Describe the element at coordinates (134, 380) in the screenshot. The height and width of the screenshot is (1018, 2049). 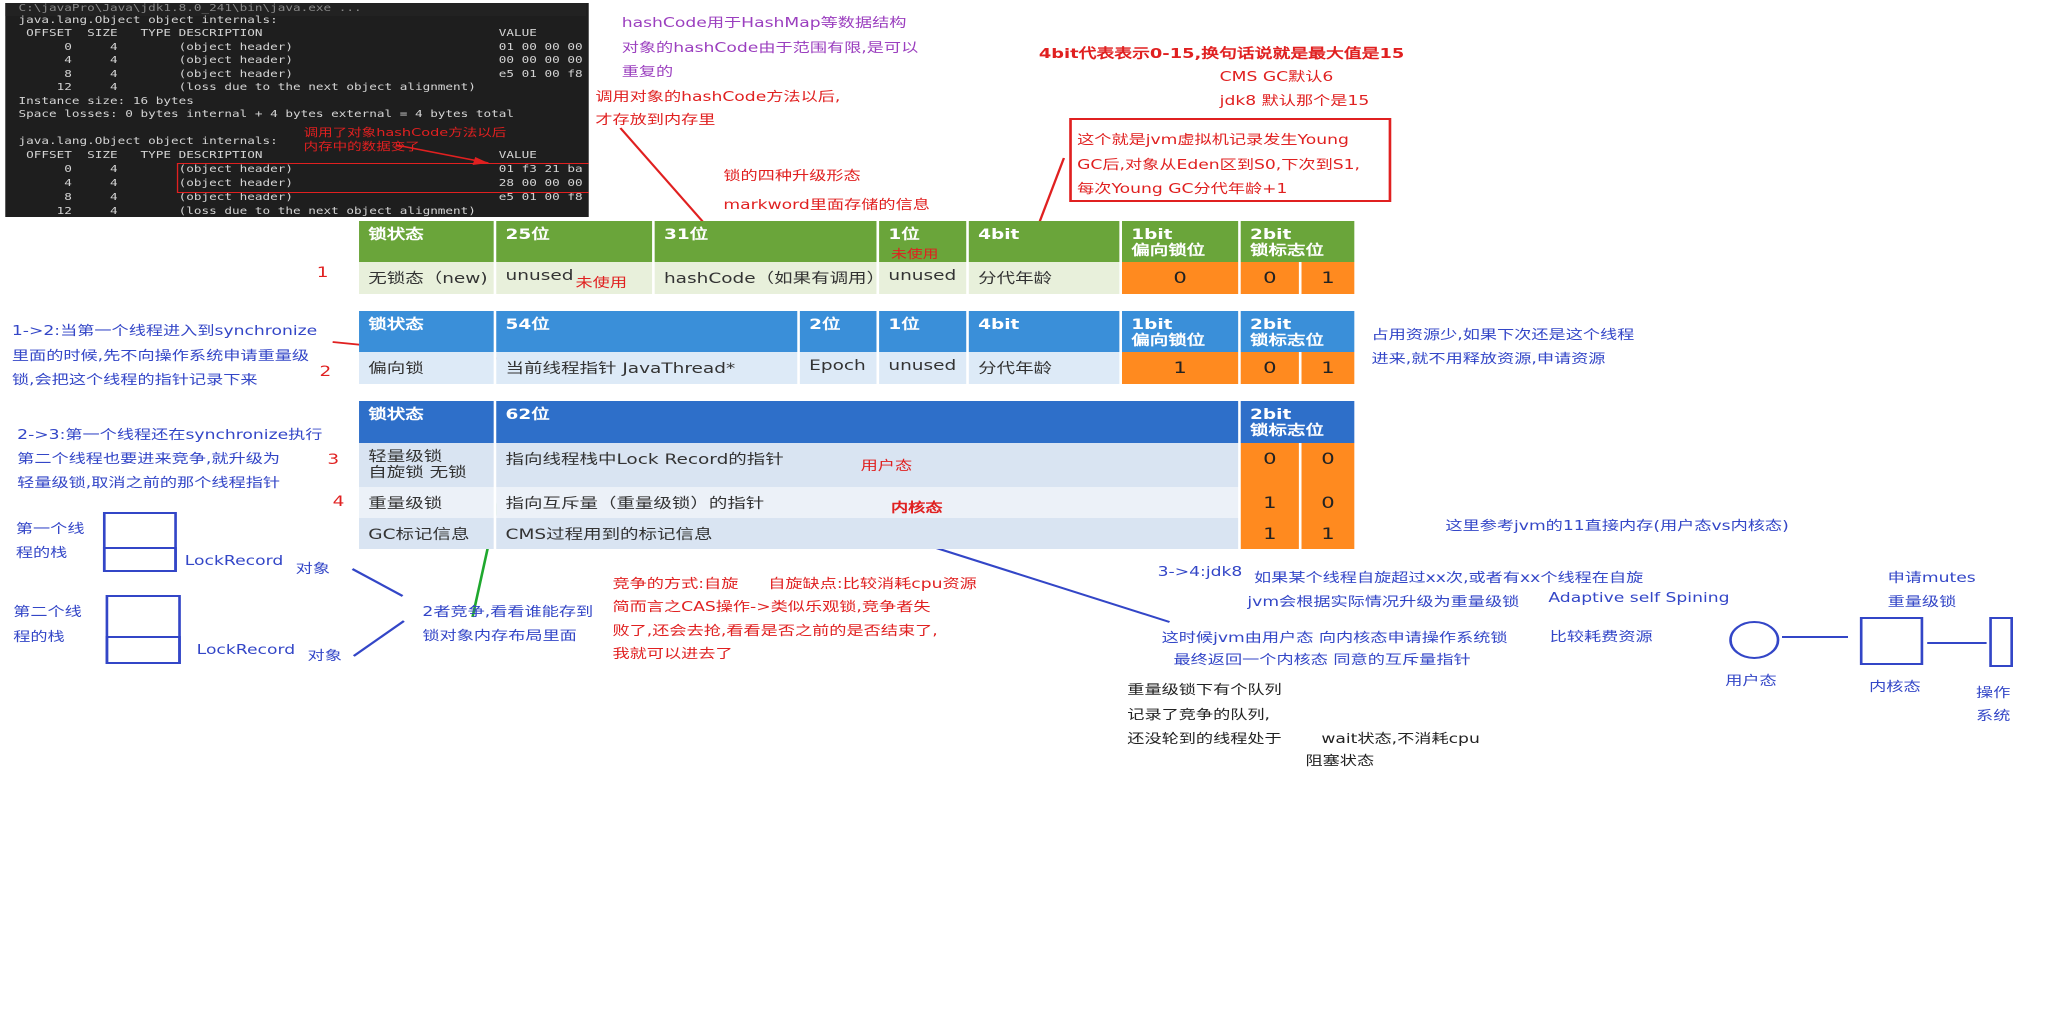
I see `note-step12-3: 锁,会把这个线程的指针记录下来` at that location.